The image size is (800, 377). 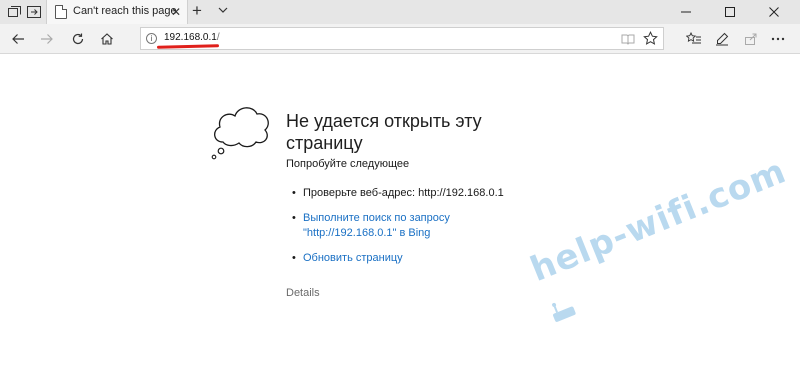 I want to click on back-arrow-icon, so click(x=18, y=39).